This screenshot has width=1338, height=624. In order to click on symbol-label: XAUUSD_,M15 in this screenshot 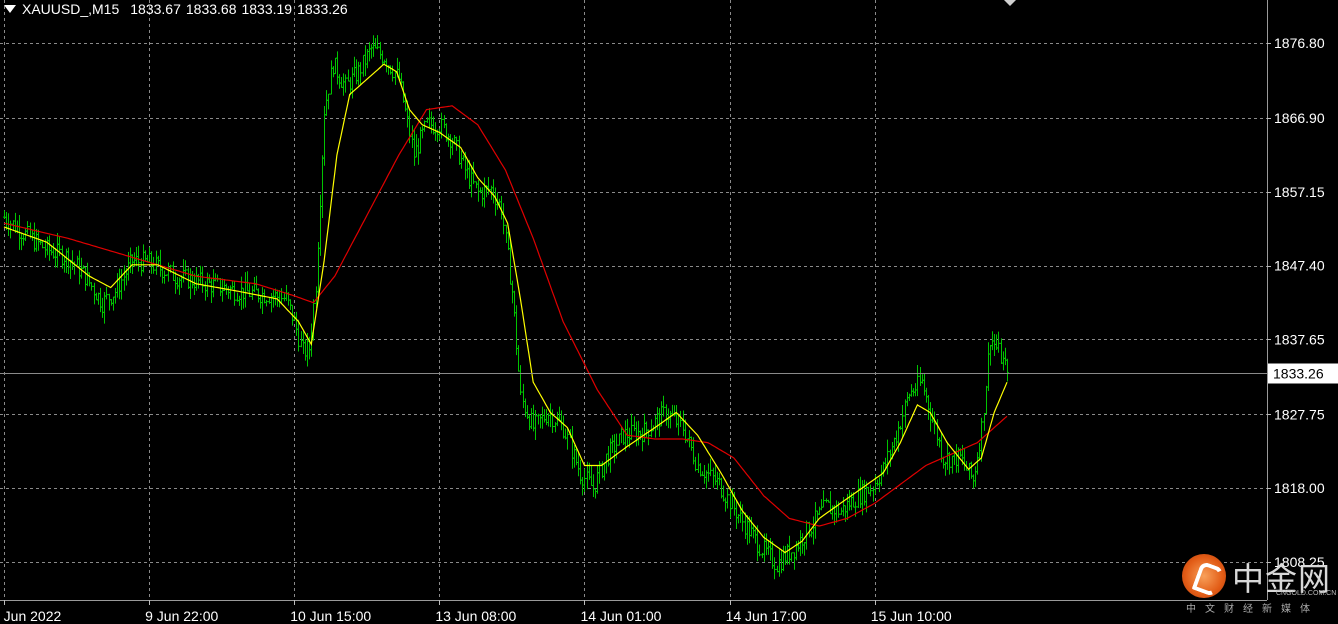, I will do `click(71, 9)`.